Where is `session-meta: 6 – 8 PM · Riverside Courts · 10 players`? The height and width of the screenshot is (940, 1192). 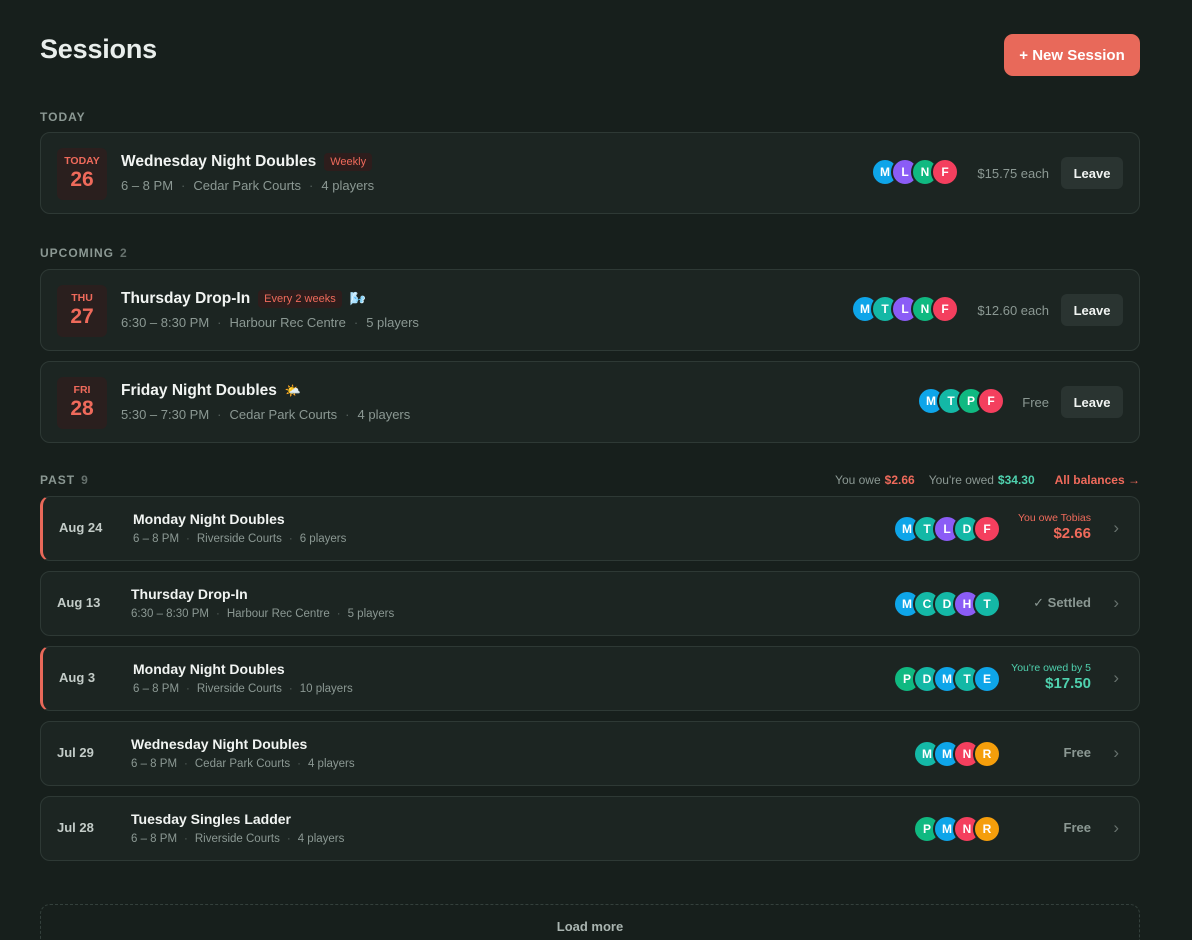 session-meta: 6 – 8 PM · Riverside Courts · 10 players is located at coordinates (243, 689).